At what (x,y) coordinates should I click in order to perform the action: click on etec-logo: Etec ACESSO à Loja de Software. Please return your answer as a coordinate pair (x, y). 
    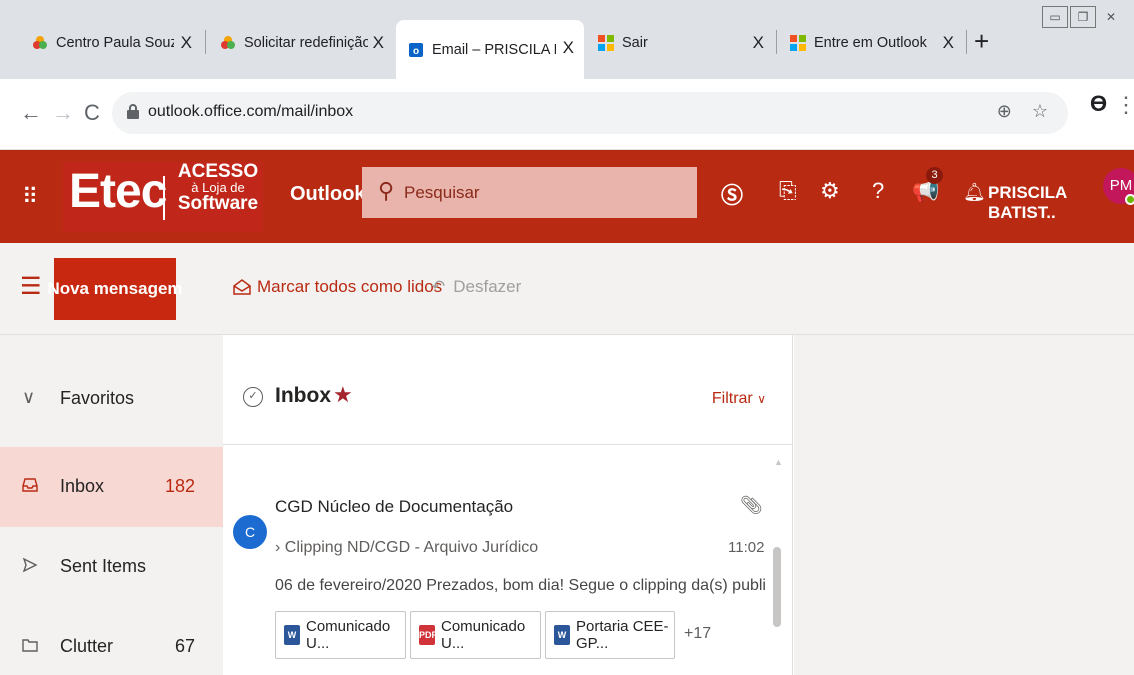
    Looking at the image, I should click on (163, 197).